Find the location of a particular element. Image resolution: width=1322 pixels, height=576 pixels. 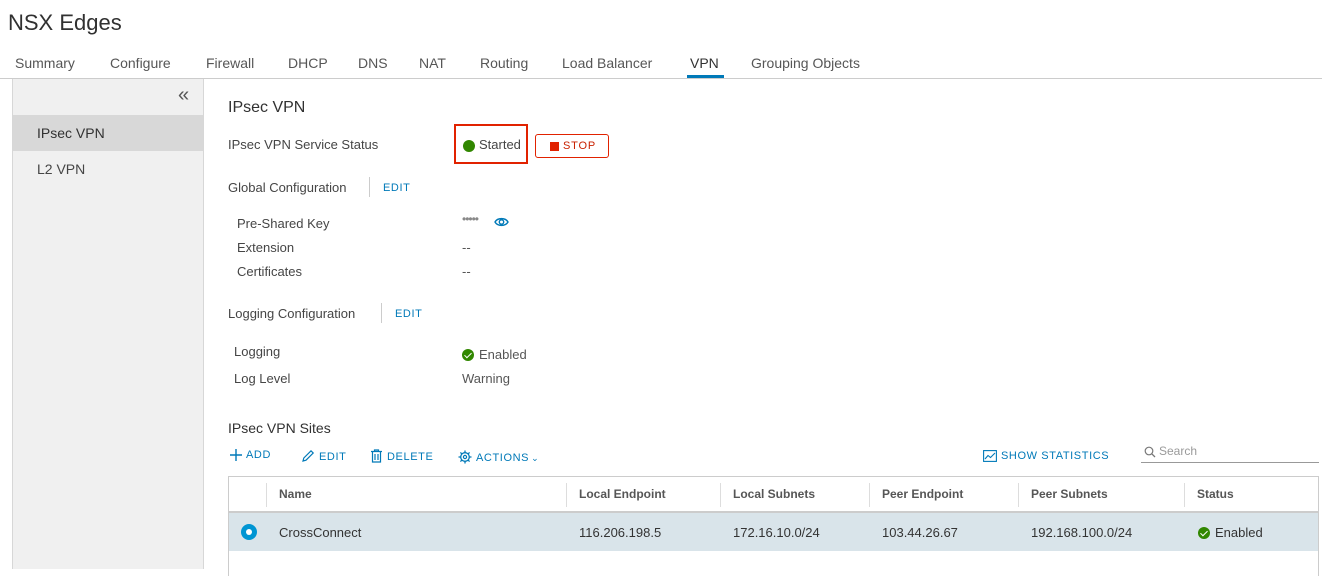

certificates-label: Certificates is located at coordinates (270, 271).